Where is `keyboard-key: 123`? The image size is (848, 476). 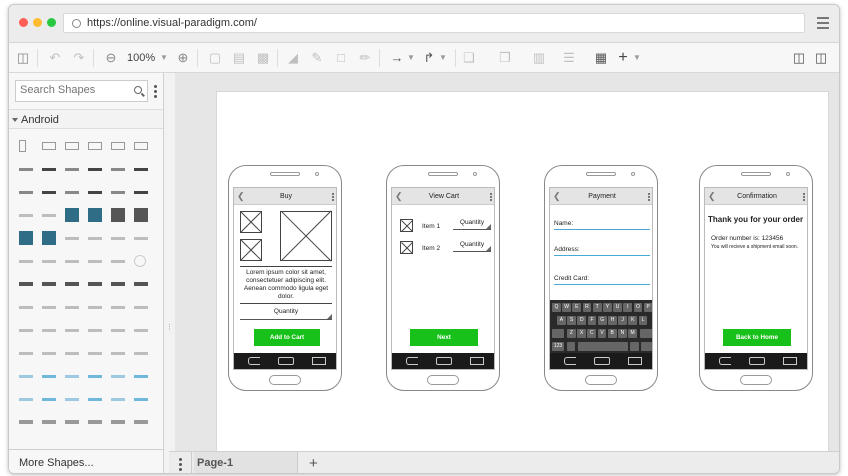
keyboard-key: 123 is located at coordinates (558, 346).